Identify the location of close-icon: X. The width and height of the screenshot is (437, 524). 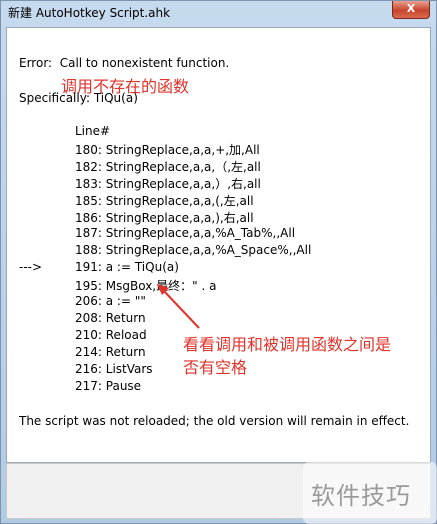
(411, 8).